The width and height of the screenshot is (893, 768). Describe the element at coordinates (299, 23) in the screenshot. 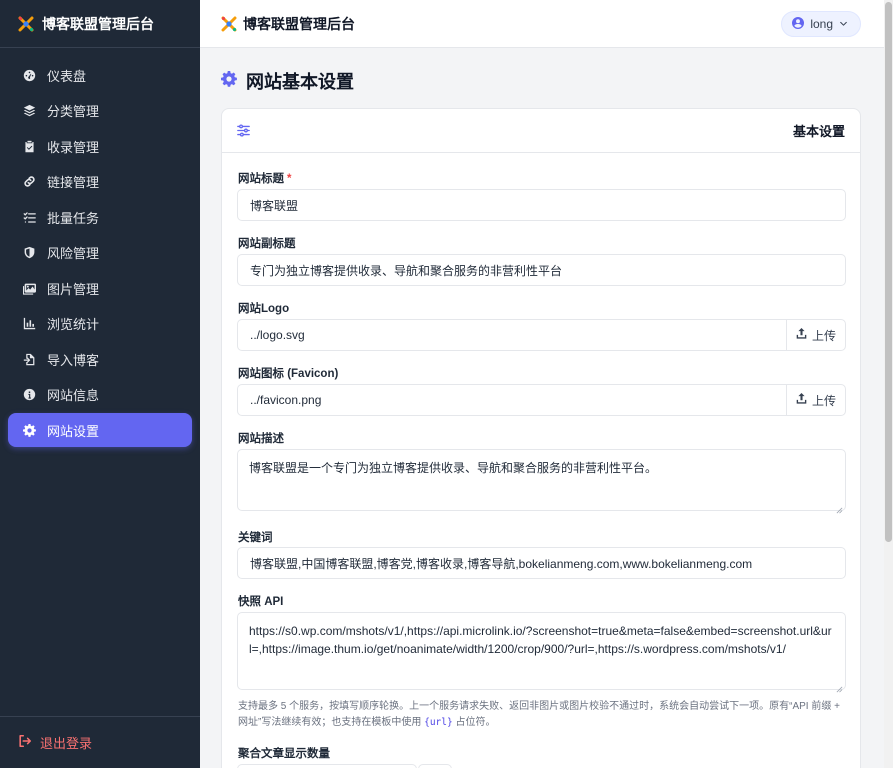

I see `topbar-title: 博客联盟管理后台` at that location.